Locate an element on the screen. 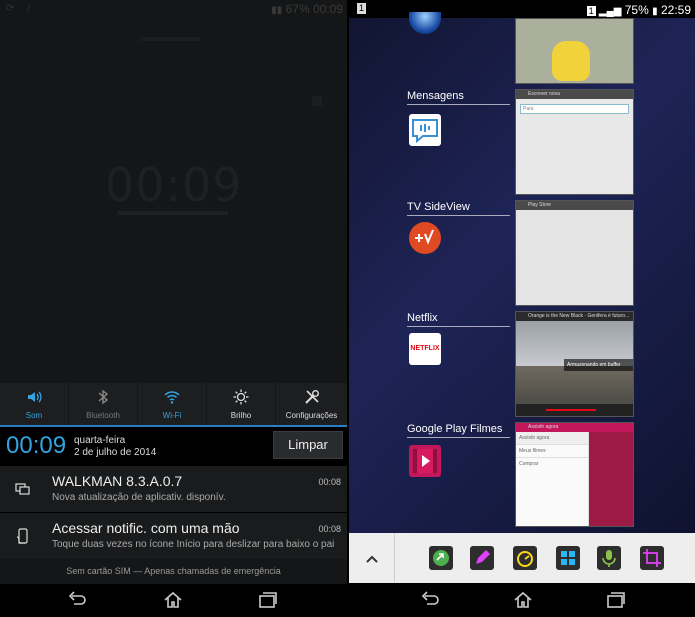  battery-level: 75% is located at coordinates (636, 10).